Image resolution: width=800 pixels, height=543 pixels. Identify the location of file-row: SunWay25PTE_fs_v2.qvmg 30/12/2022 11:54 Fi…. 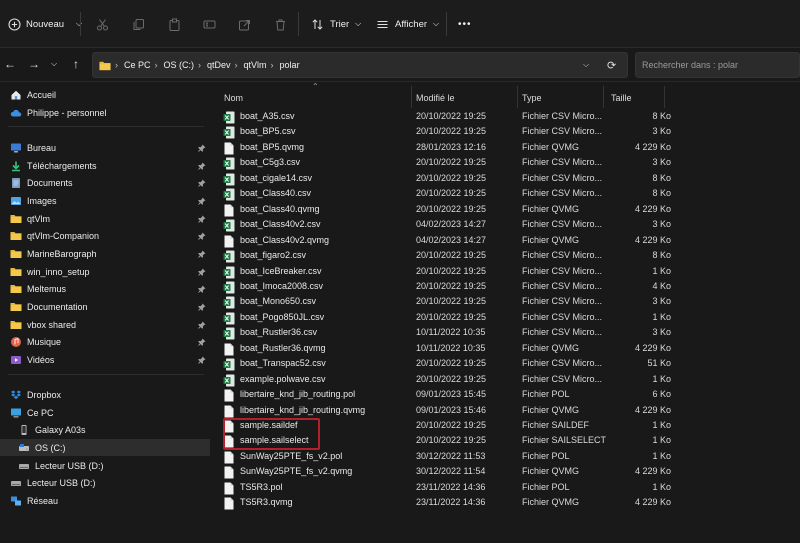
(449, 472).